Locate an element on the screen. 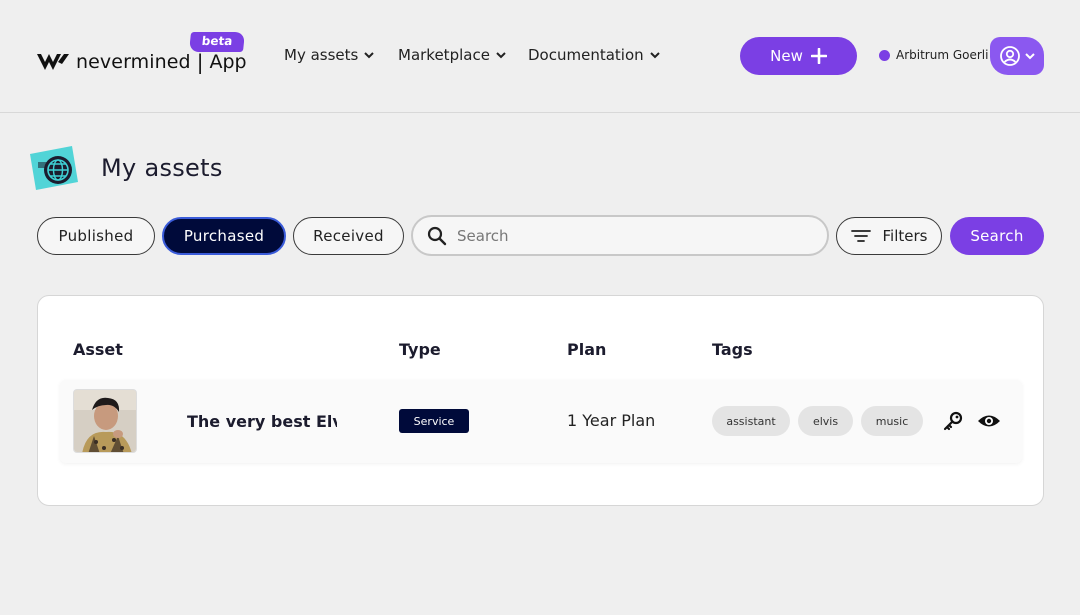 This screenshot has width=1080, height=615. page-title: My assets is located at coordinates (162, 168).